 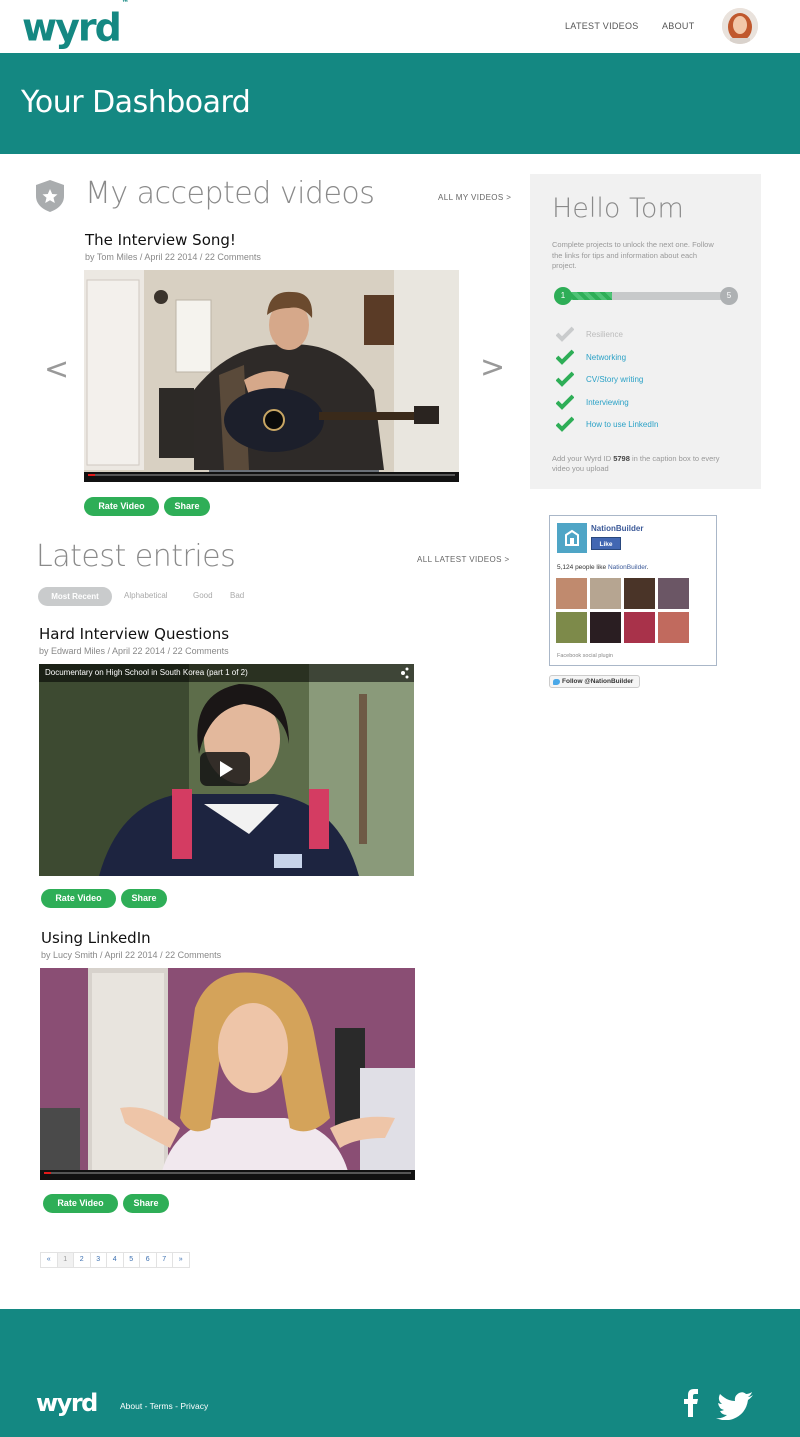 What do you see at coordinates (656, 334) in the screenshot?
I see `project-item: Resilience` at bounding box center [656, 334].